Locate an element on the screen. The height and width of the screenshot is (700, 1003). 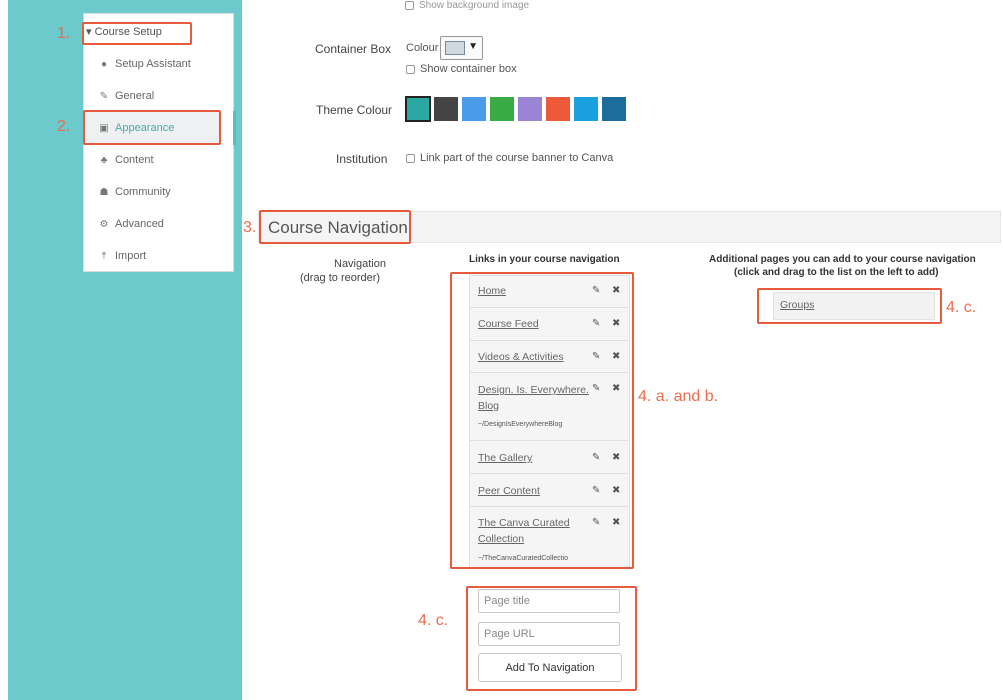
sidebar-item-advanced: ⚙ Advanced is located at coordinates (131, 224).